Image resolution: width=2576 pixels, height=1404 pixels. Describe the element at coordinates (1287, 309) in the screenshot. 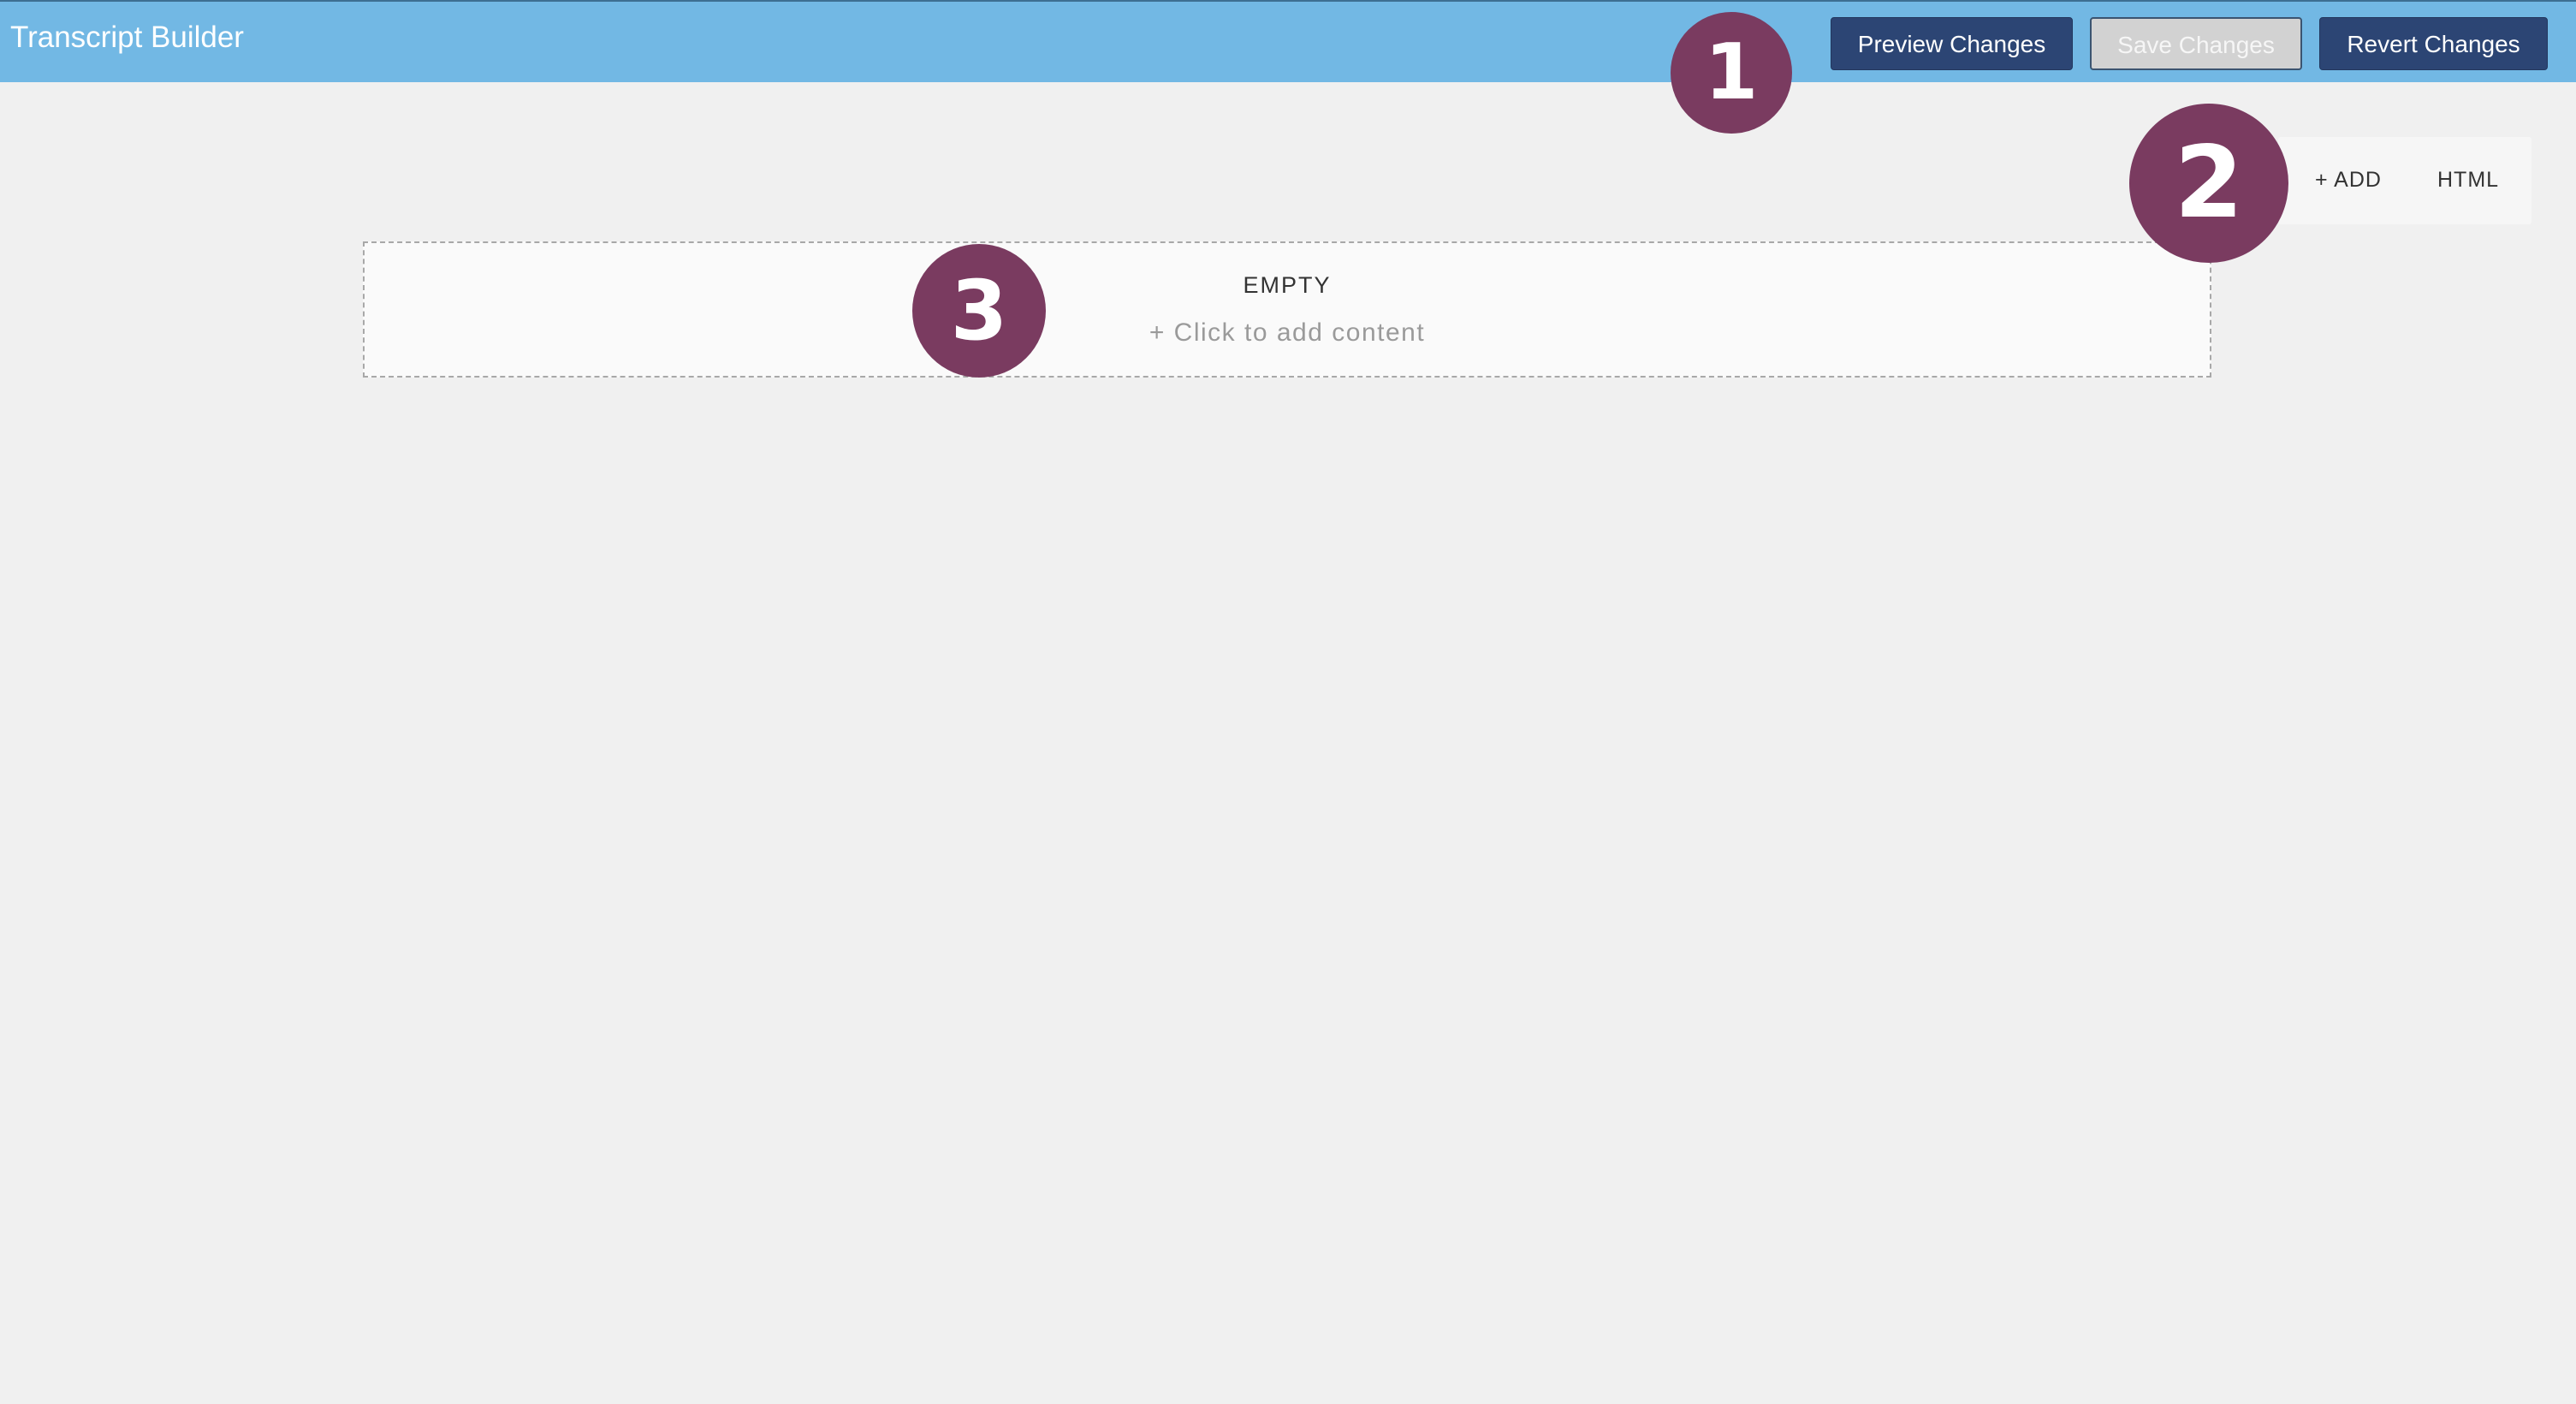

I see `empty-content-area: EMPTY + Click to add content` at that location.